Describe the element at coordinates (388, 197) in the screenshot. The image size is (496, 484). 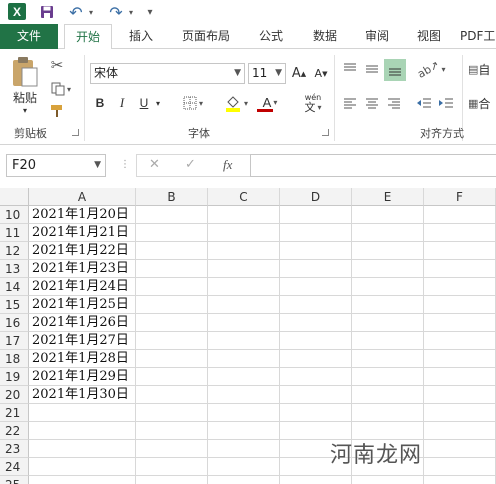
I see `column-header-e: E` at that location.